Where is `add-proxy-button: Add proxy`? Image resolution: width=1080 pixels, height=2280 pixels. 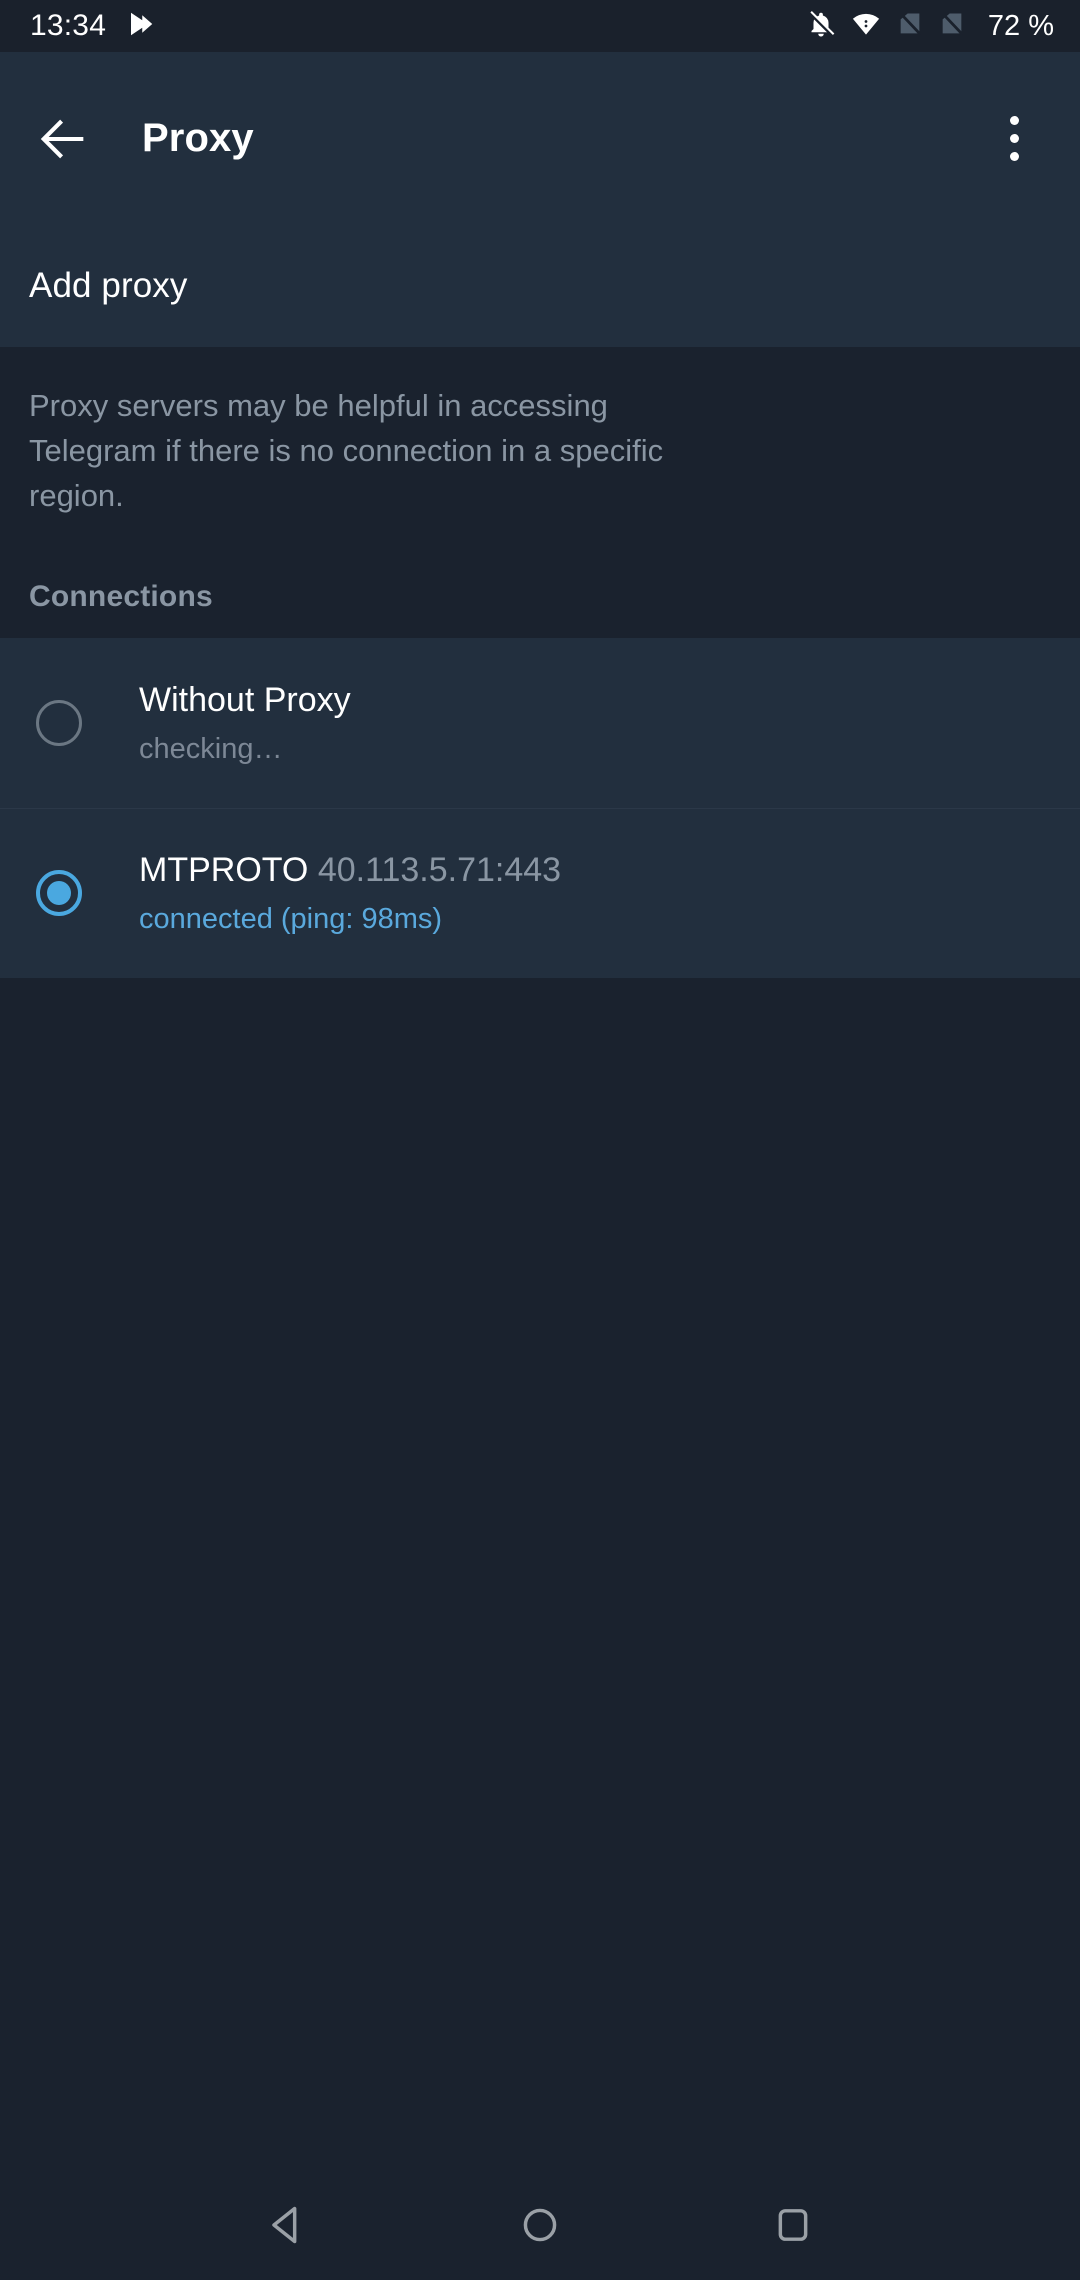
add-proxy-button: Add proxy is located at coordinates (540, 286).